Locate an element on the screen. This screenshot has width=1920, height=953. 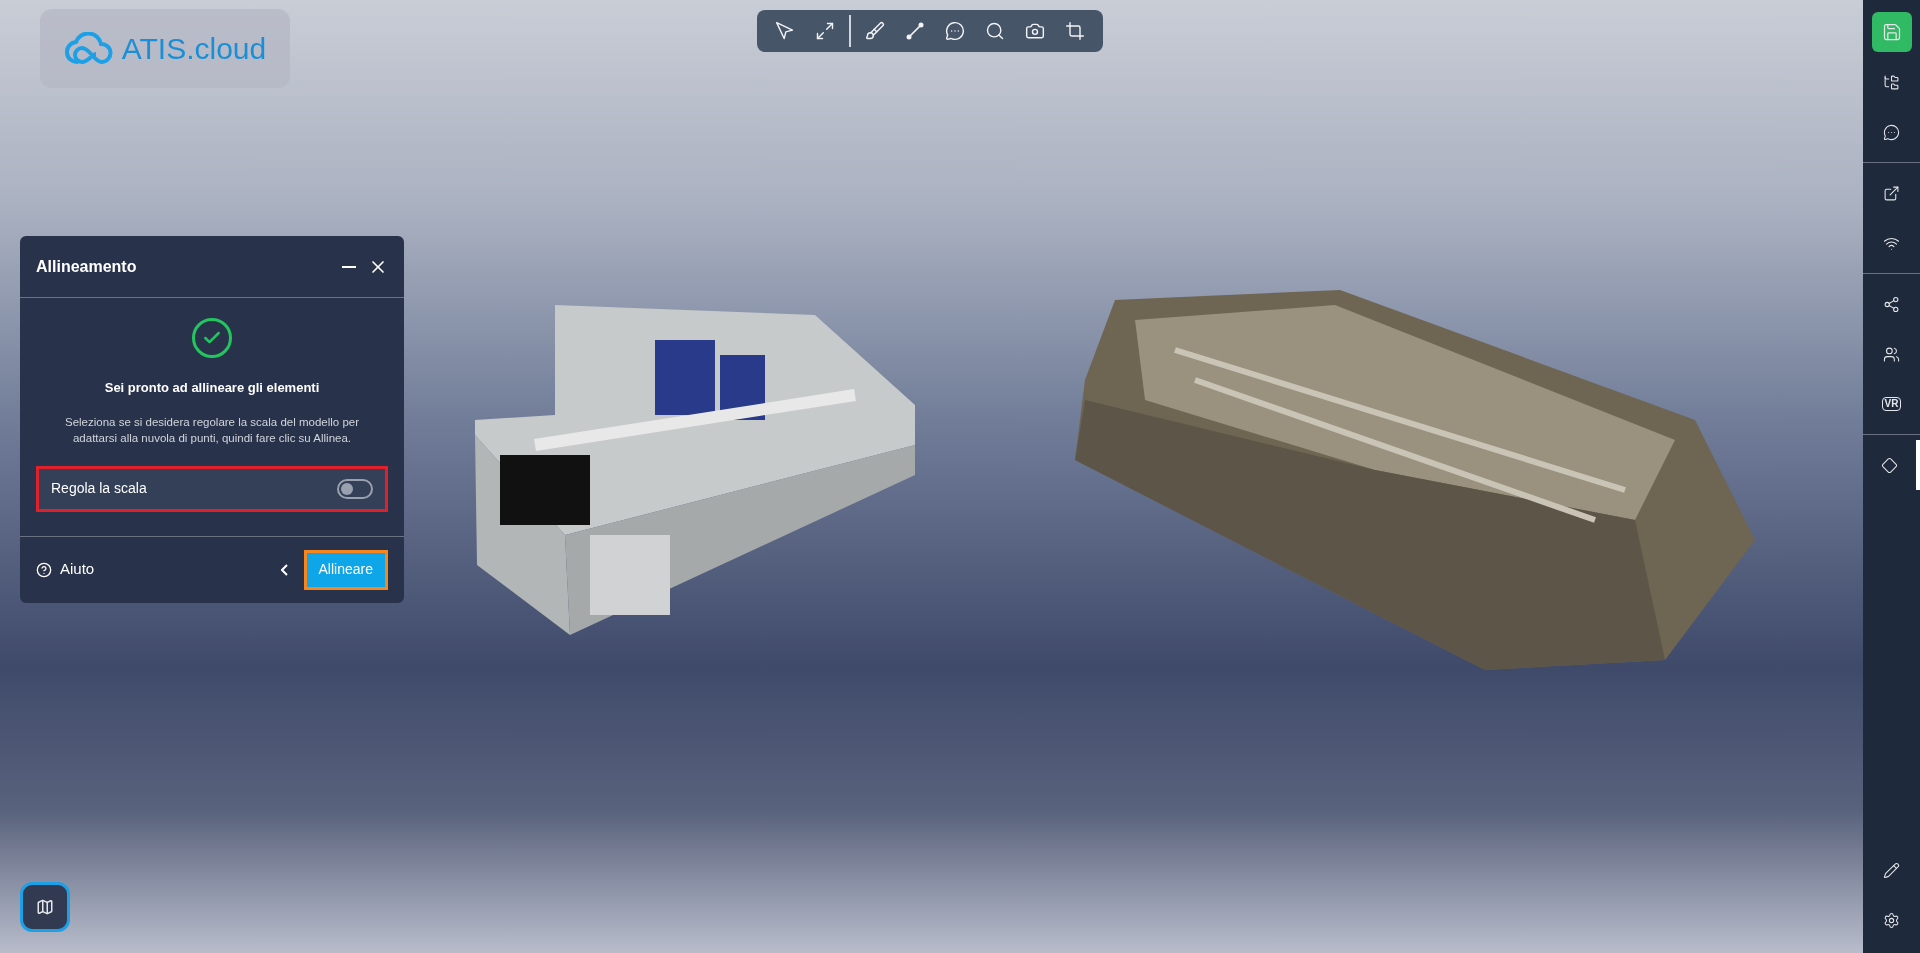
toggle-label: Regola la scala is located at coordinates (99, 488).